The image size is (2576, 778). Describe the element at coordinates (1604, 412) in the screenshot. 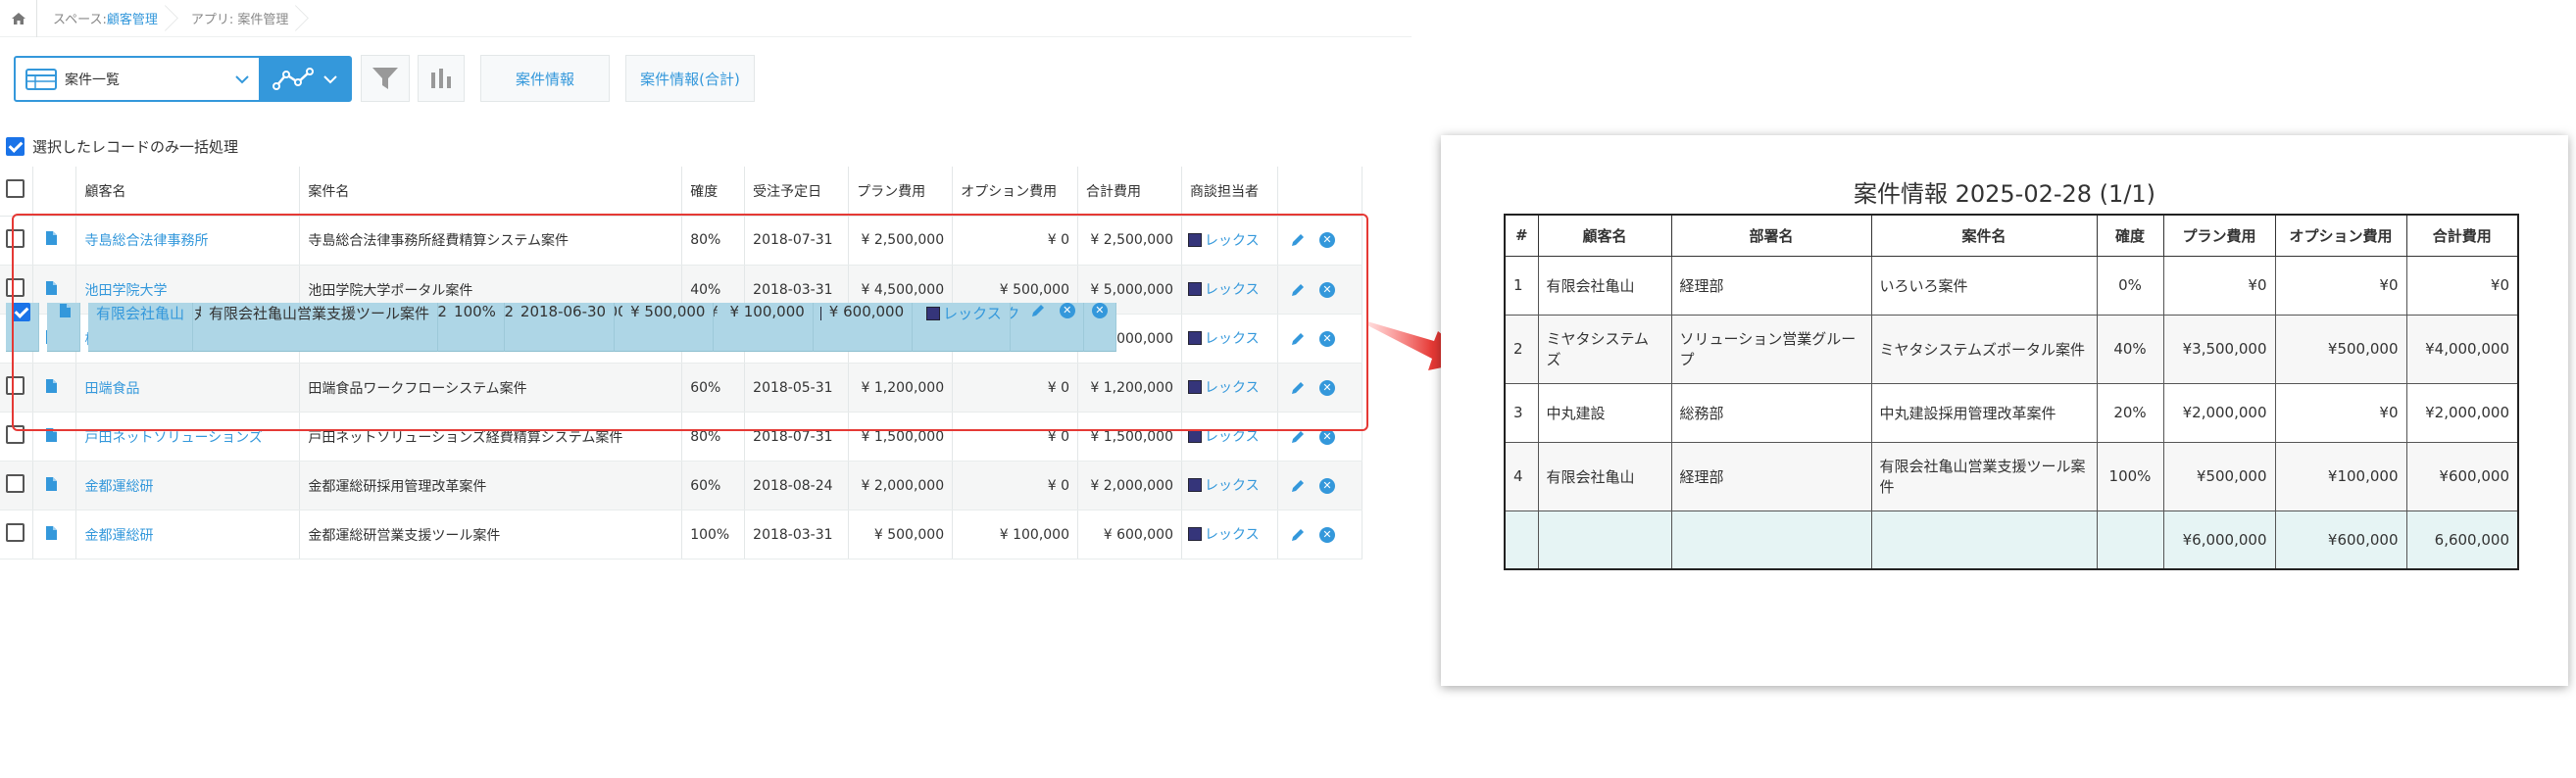

I see `preview-customer: 中丸建設` at that location.